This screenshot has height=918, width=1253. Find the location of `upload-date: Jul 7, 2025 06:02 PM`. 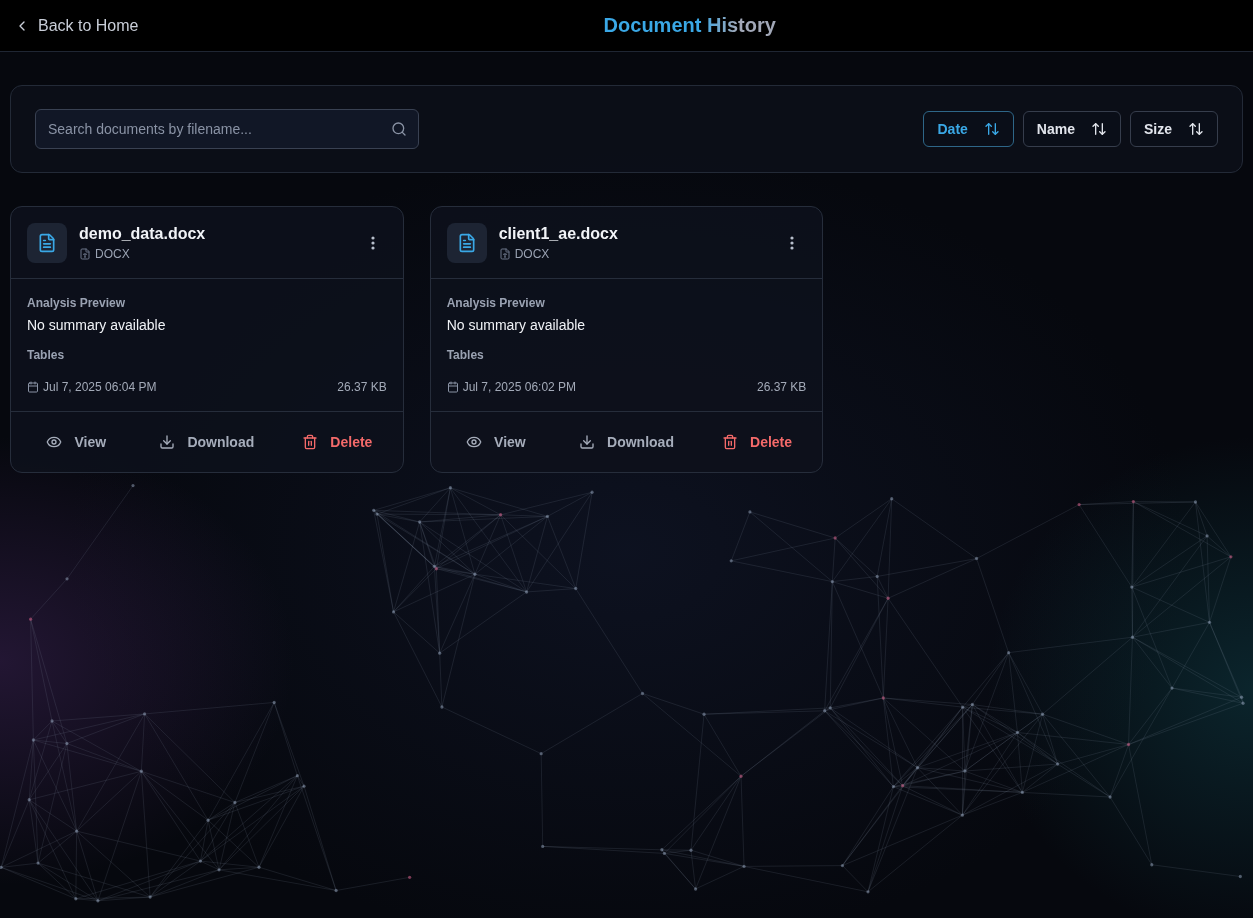

upload-date: Jul 7, 2025 06:02 PM is located at coordinates (519, 387).